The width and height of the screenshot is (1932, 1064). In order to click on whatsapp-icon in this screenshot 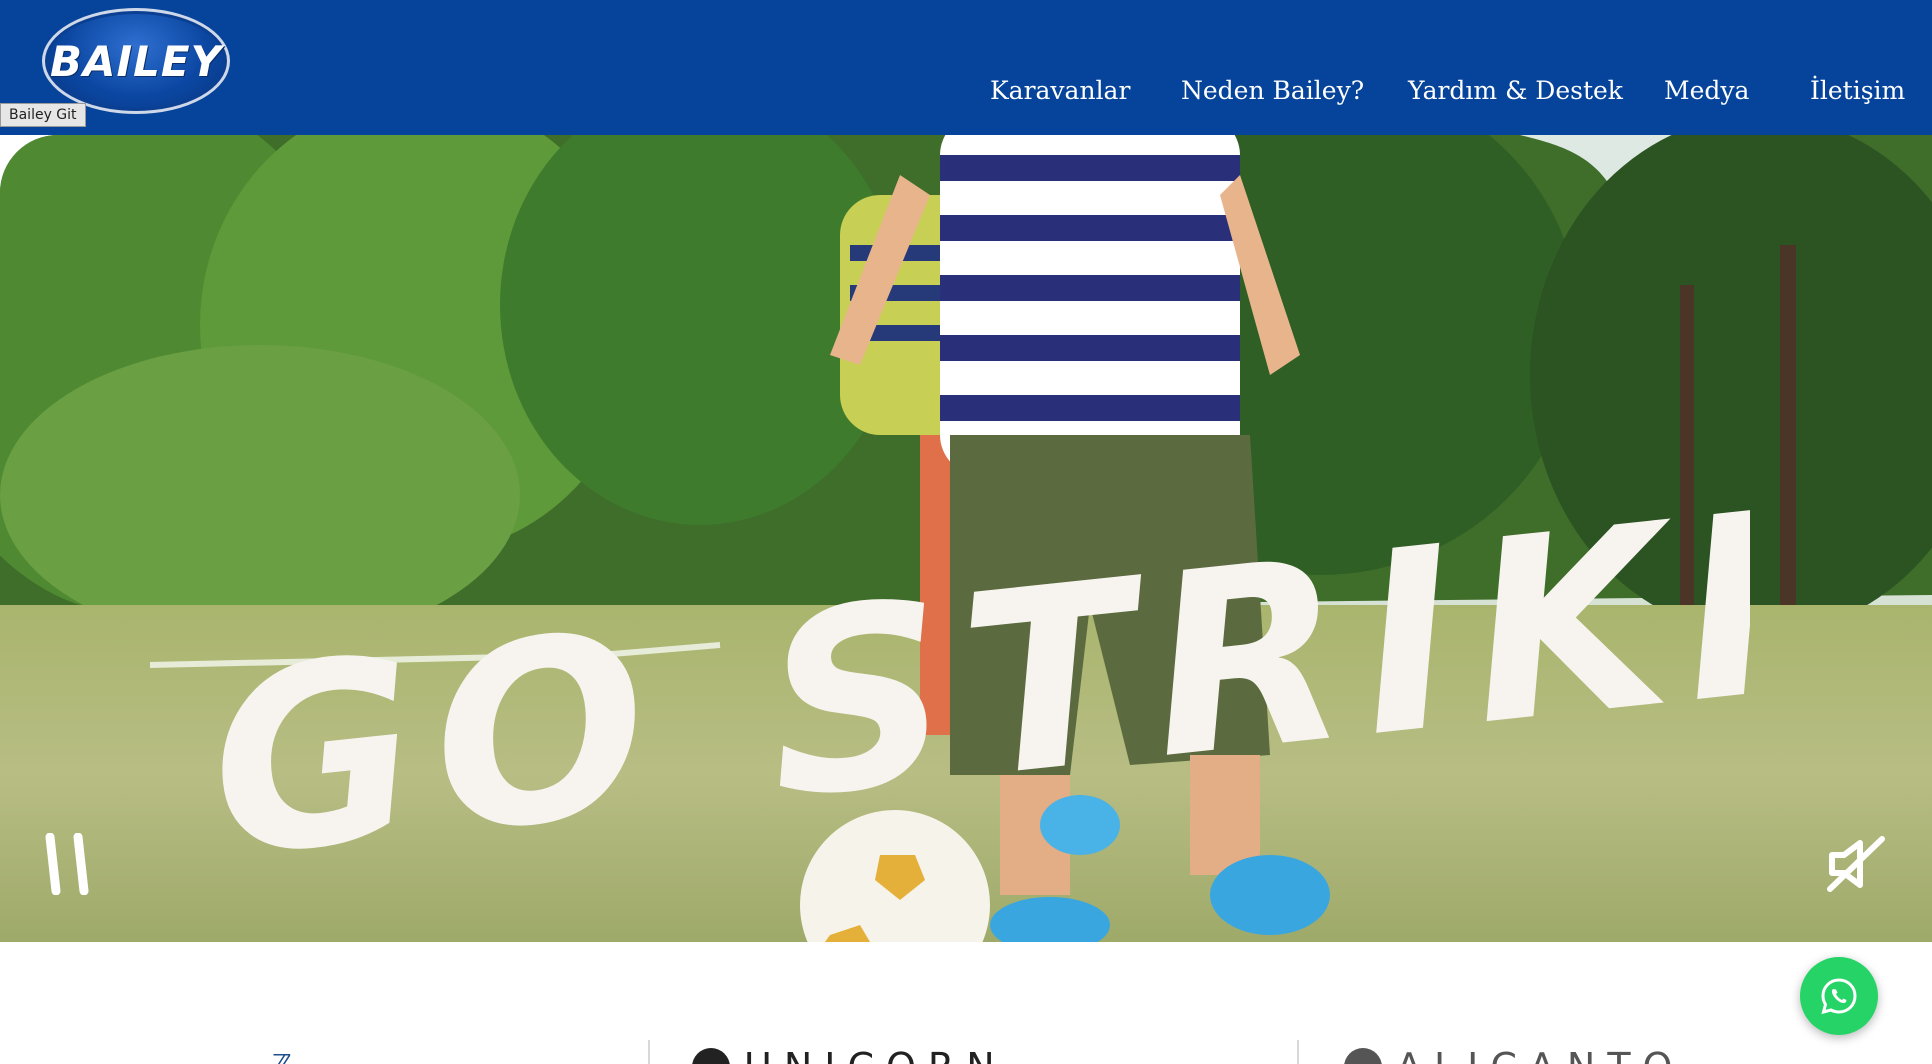, I will do `click(1839, 996)`.